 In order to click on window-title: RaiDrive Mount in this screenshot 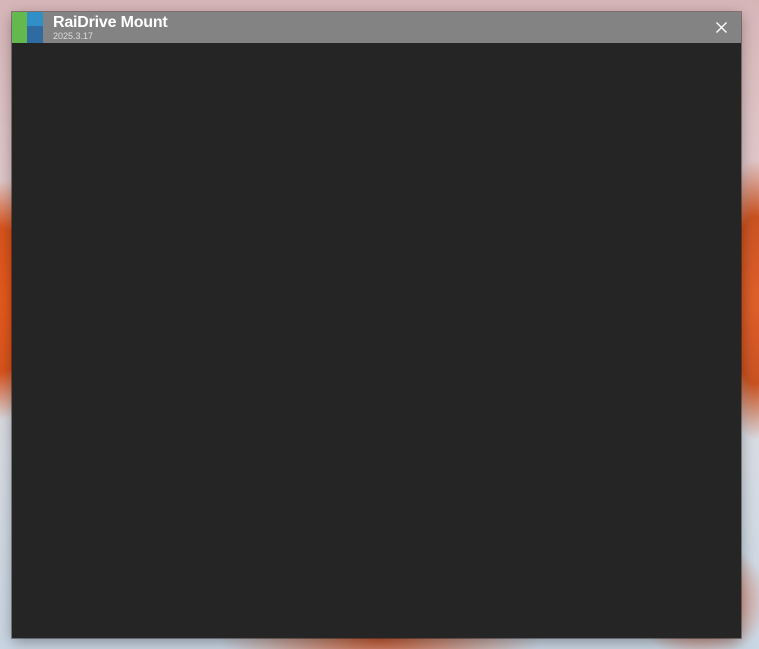, I will do `click(110, 22)`.